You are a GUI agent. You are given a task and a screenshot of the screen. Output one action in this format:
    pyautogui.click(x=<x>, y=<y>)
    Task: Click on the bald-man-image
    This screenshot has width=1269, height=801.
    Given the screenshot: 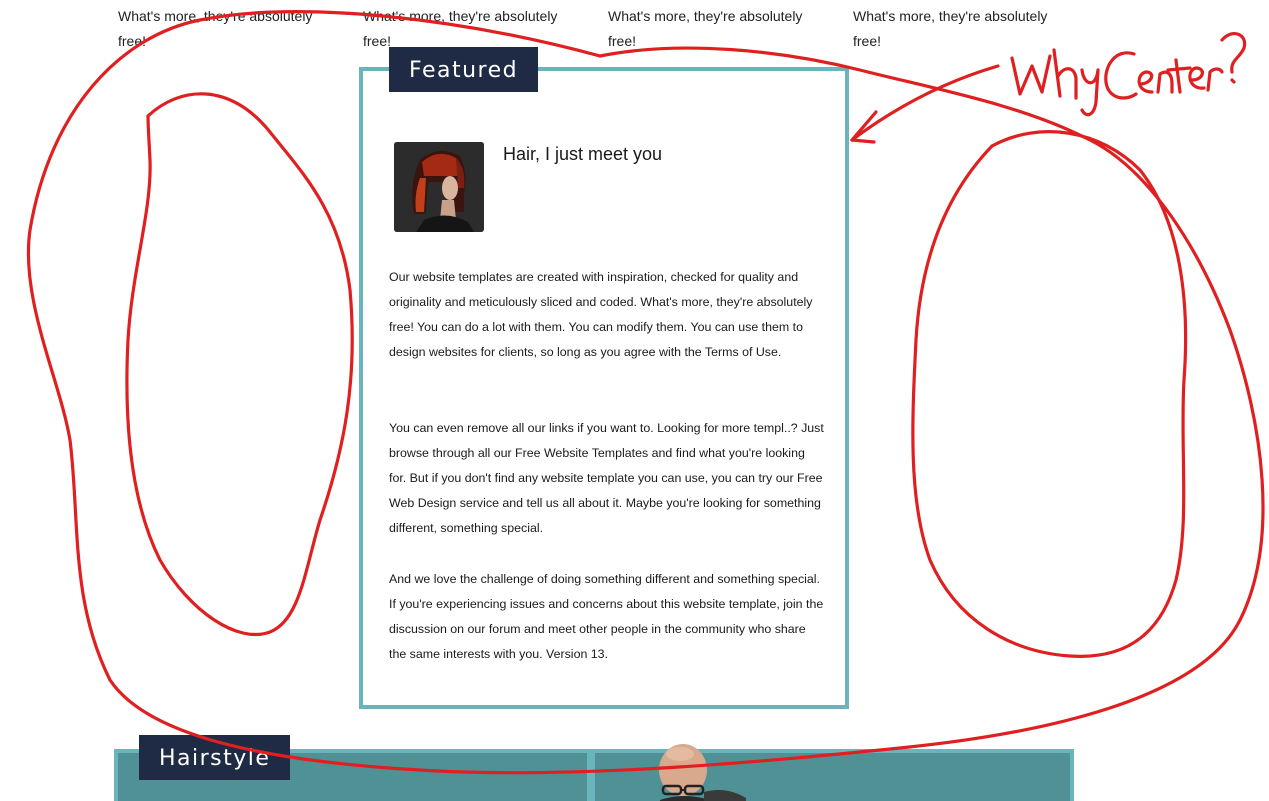 What is the action you would take?
    pyautogui.click(x=702, y=772)
    